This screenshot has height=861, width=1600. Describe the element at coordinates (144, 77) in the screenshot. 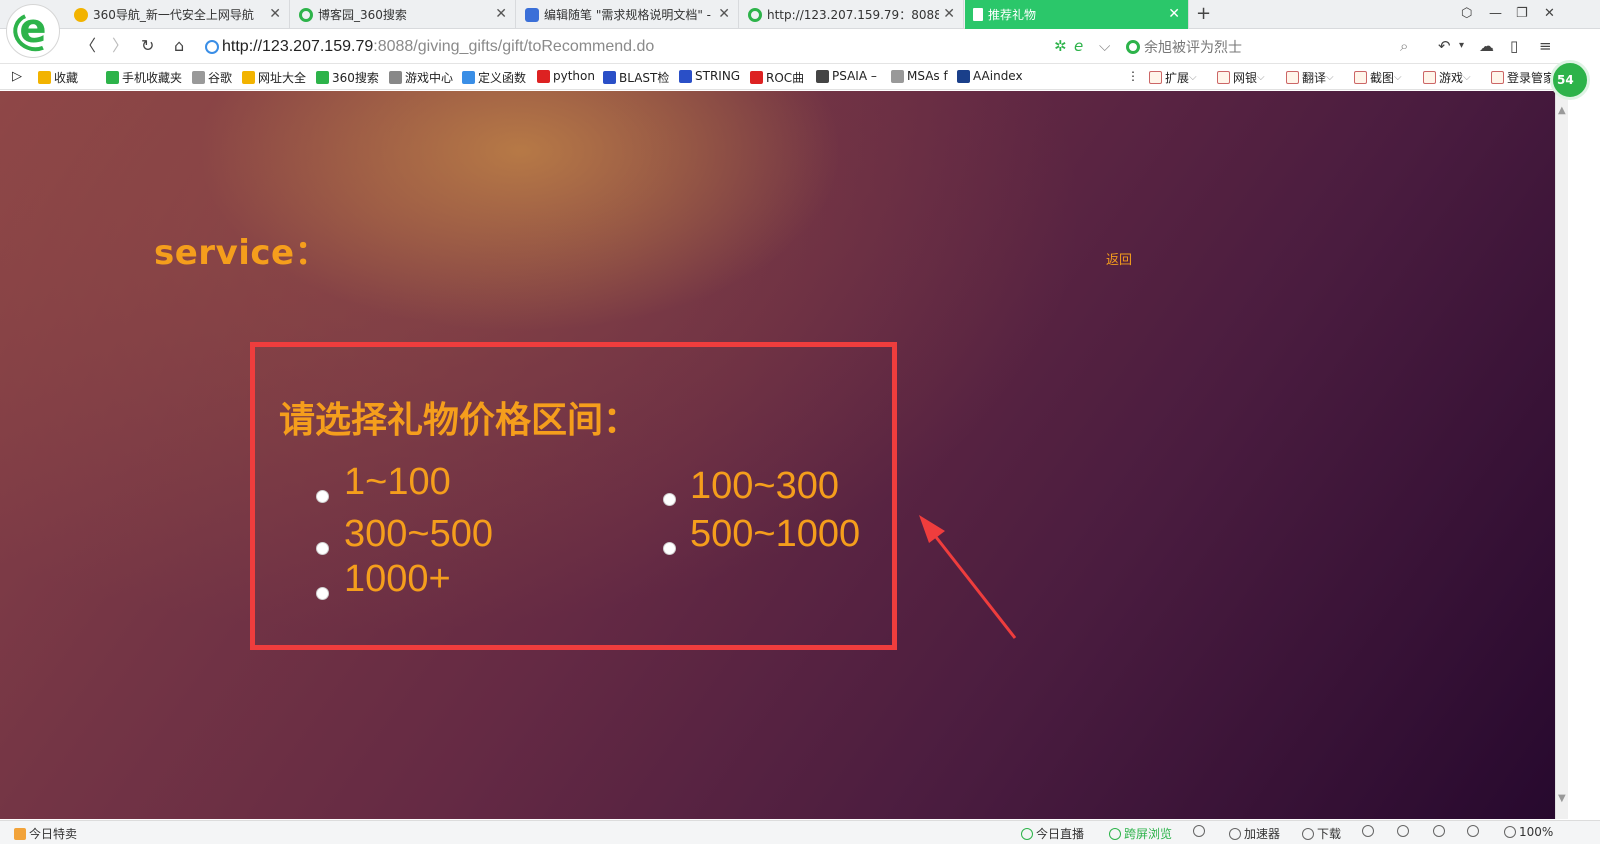

I see `bookmark-item: 手机收藏夹` at that location.